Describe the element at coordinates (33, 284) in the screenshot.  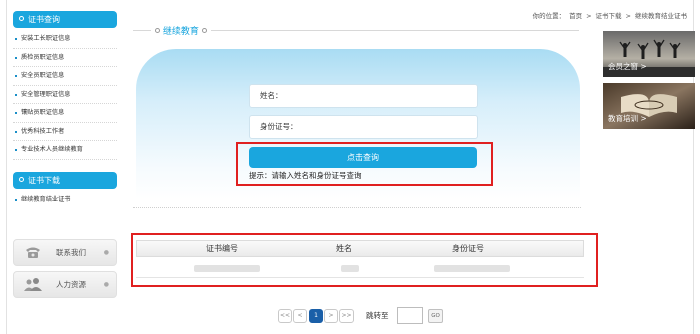
I see `people-icon` at that location.